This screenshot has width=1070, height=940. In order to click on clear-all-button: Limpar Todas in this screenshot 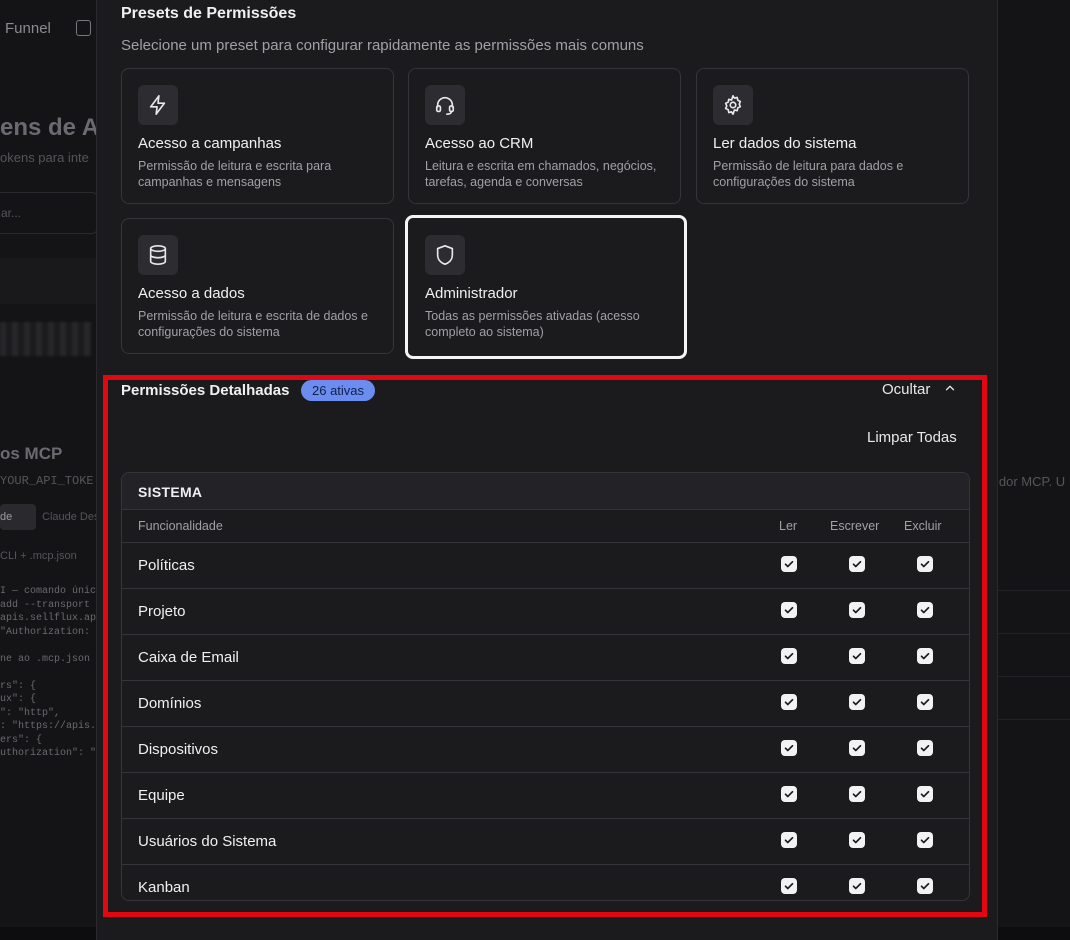, I will do `click(912, 437)`.